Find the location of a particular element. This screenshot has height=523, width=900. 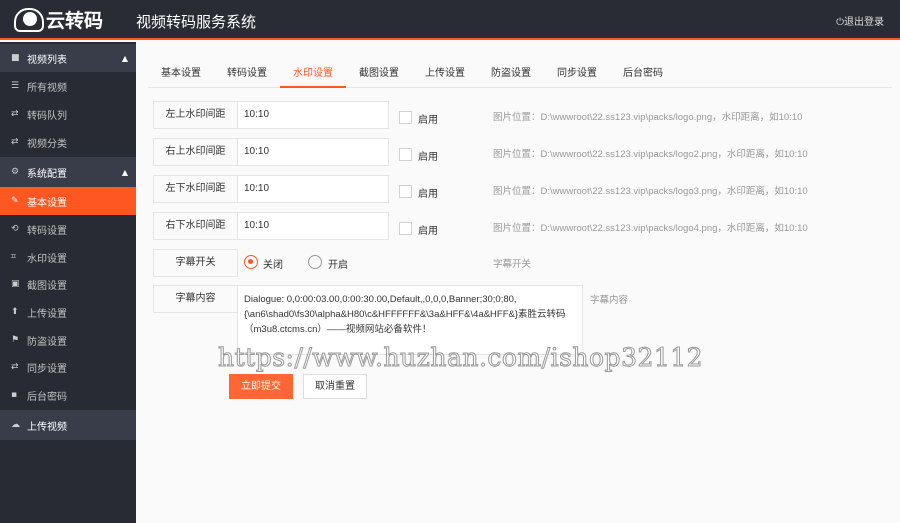

sidebar-group-system: ⚙ 系统配置 ▲ is located at coordinates (68, 172).